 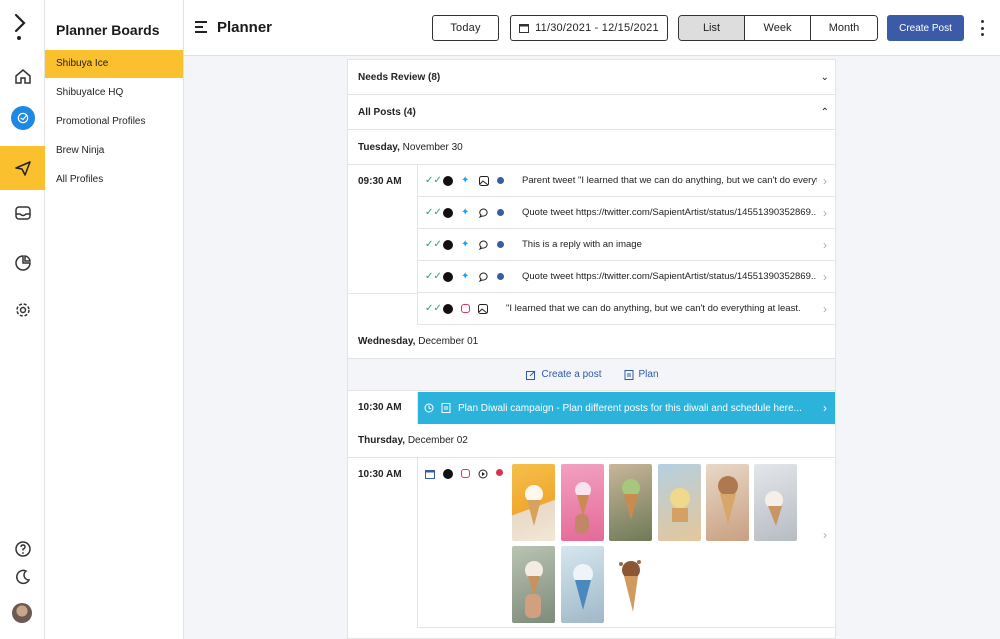 I want to click on board-item-shibuyaice-hq: ShibuyaIce HQ, so click(x=114, y=93).